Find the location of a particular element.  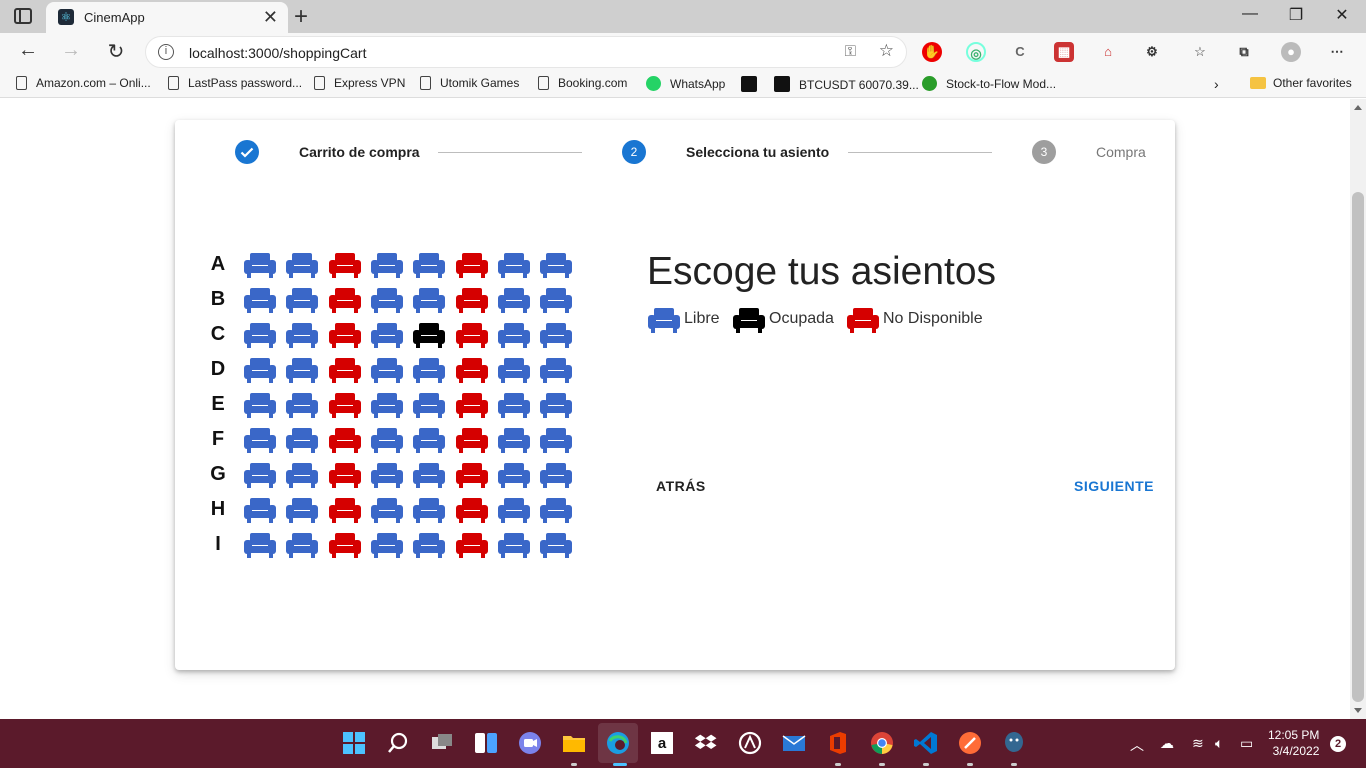

seat-d6-unavailable is located at coordinates (472, 370).